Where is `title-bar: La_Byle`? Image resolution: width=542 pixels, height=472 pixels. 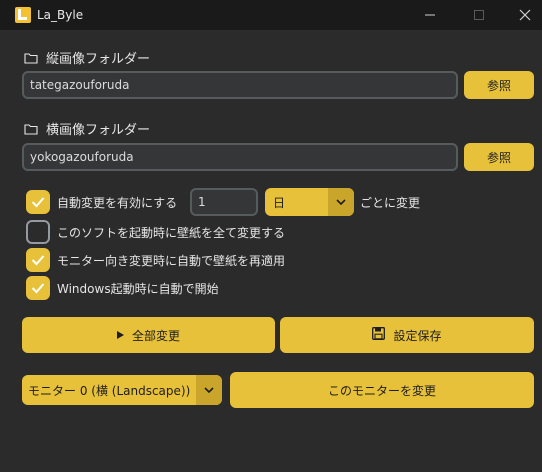 title-bar: La_Byle is located at coordinates (271, 15).